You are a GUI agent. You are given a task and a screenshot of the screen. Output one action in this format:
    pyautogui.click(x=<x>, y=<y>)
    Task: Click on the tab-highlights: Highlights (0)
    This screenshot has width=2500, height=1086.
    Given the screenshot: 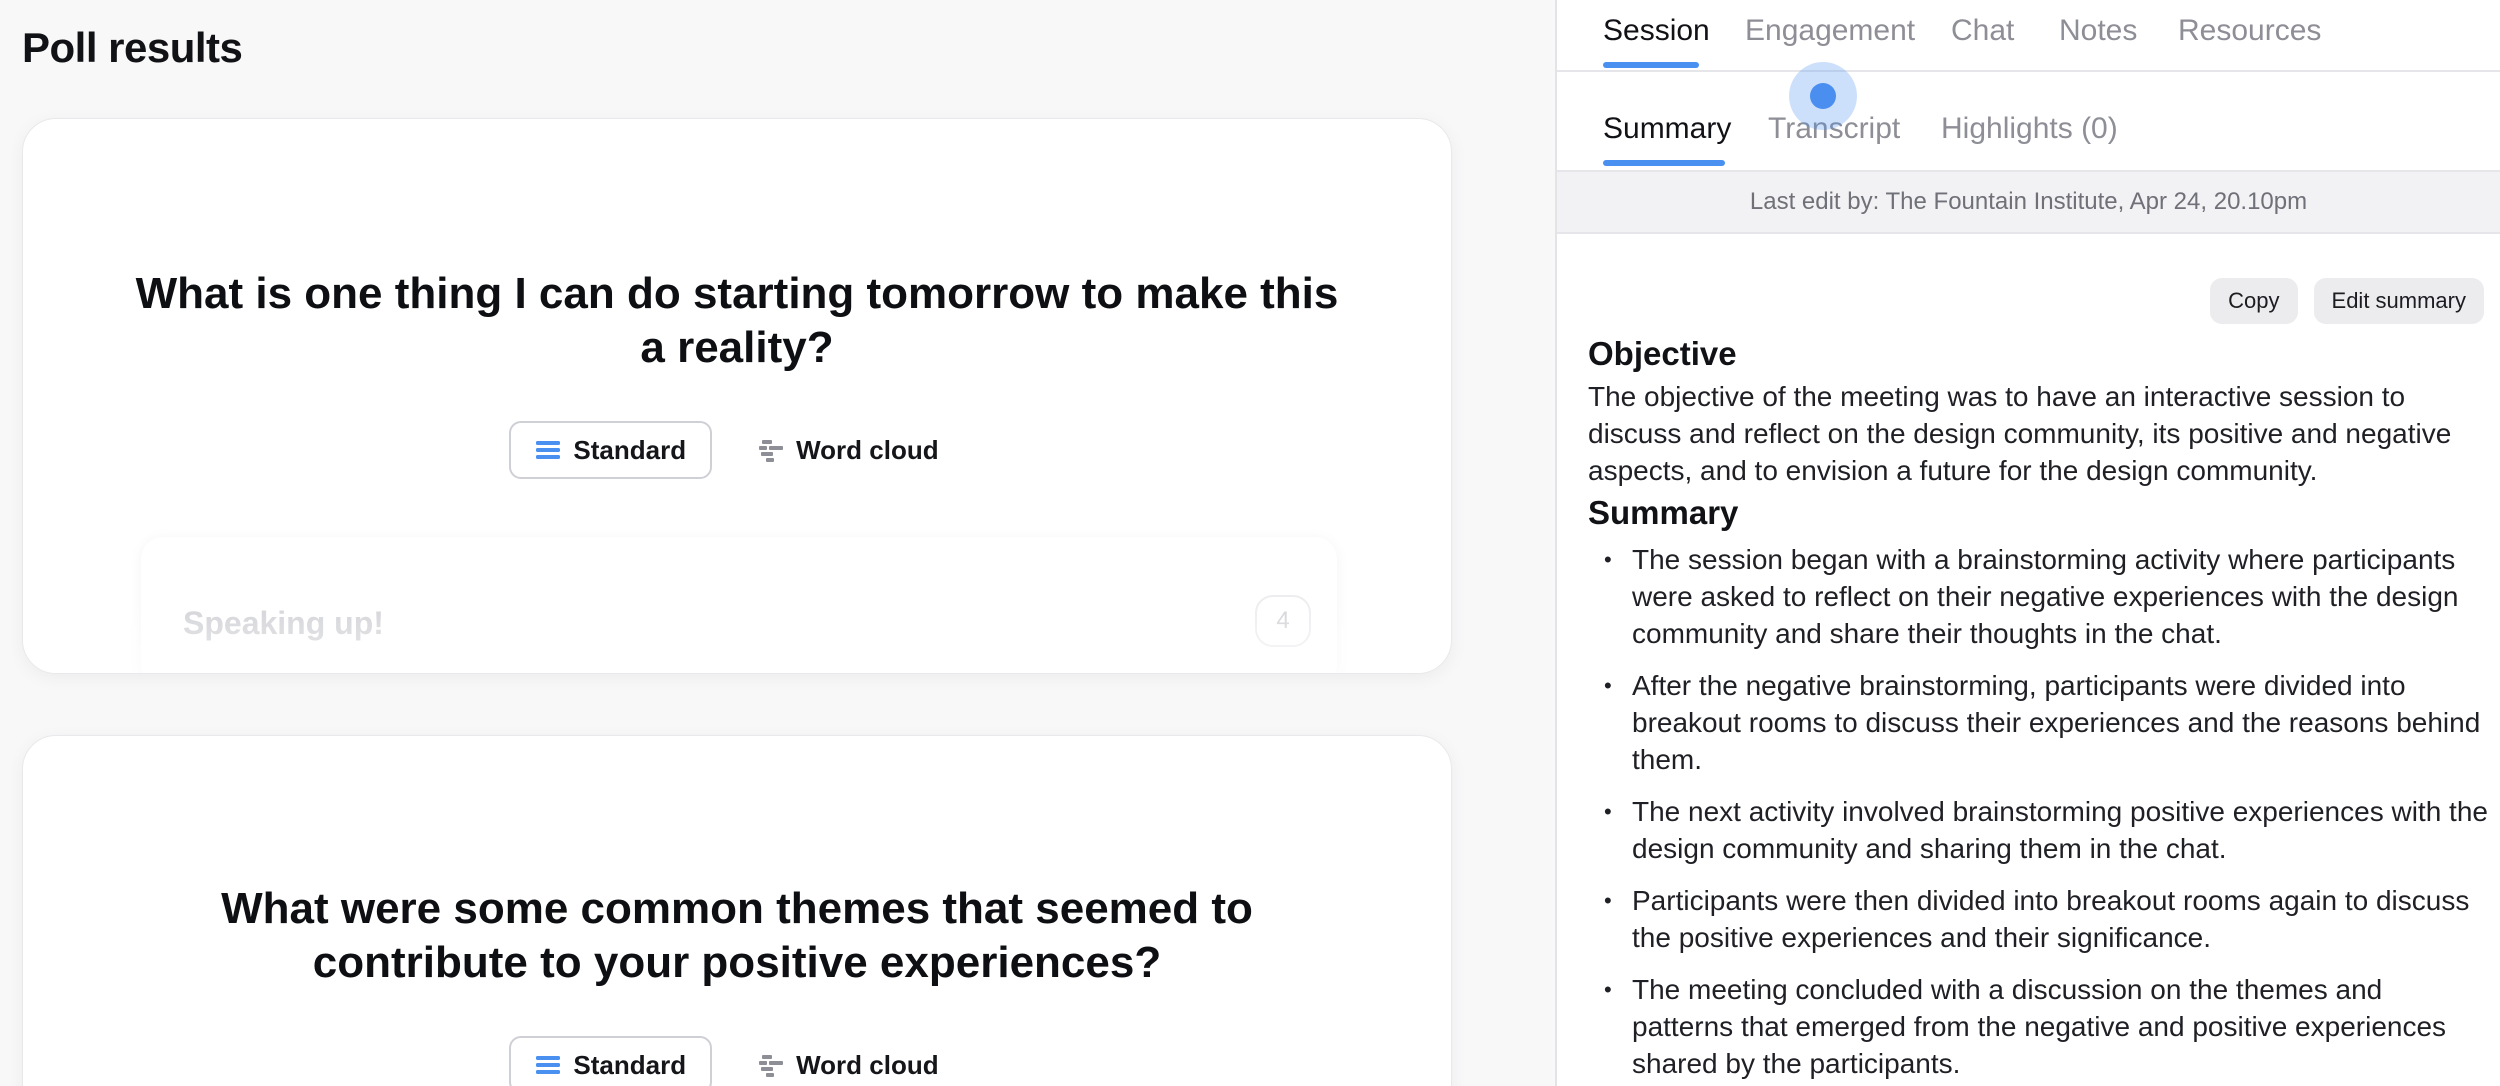 What is the action you would take?
    pyautogui.click(x=2029, y=129)
    